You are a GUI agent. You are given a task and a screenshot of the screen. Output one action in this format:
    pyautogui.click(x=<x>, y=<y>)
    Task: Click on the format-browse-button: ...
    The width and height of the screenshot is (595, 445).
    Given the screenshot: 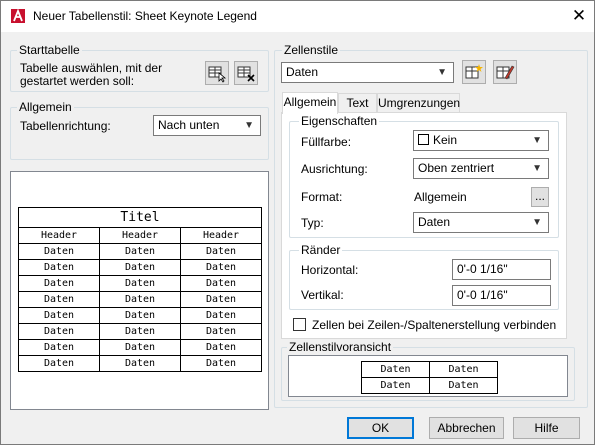 What is the action you would take?
    pyautogui.click(x=540, y=197)
    